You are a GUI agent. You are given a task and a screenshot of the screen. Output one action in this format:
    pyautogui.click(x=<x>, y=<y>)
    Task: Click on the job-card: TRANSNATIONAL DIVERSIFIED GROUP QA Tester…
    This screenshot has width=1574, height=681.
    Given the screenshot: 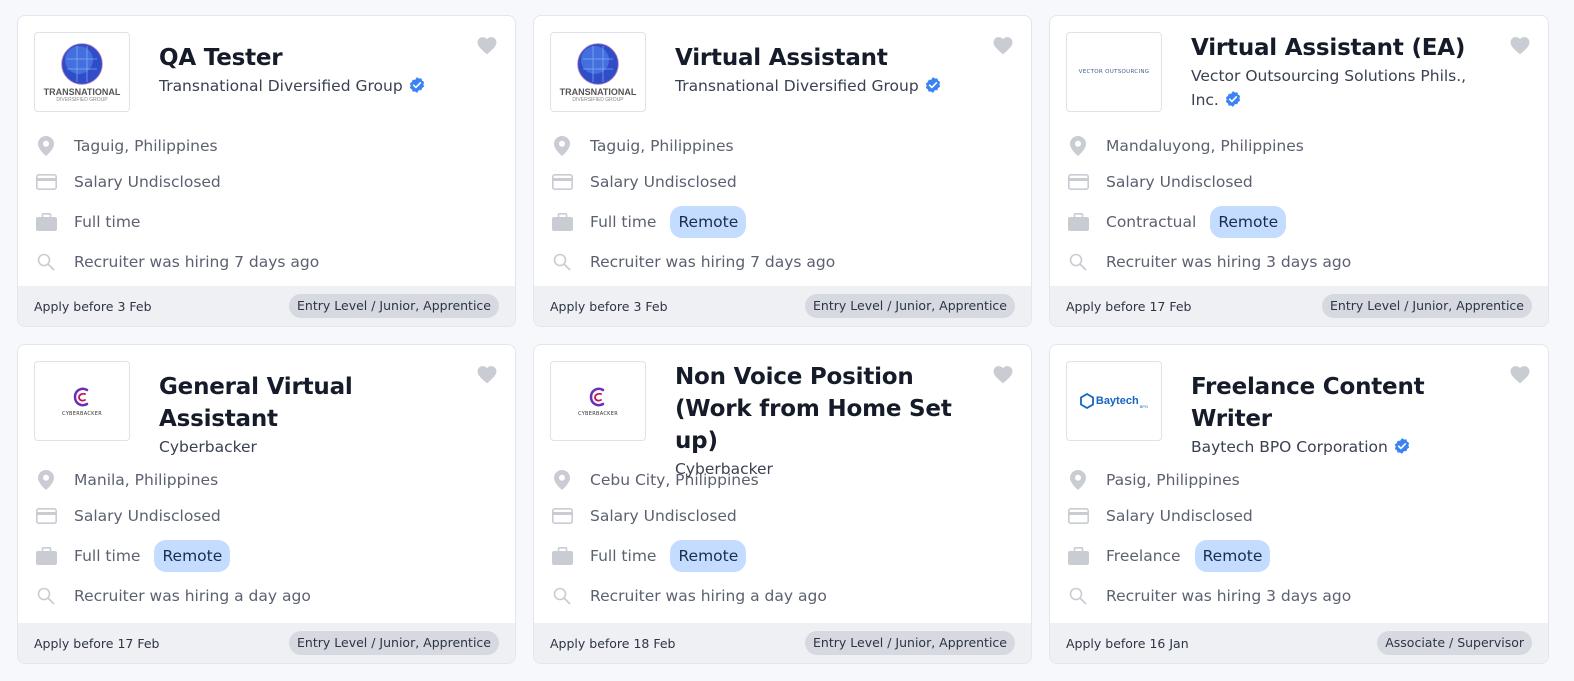 What is the action you would take?
    pyautogui.click(x=266, y=171)
    